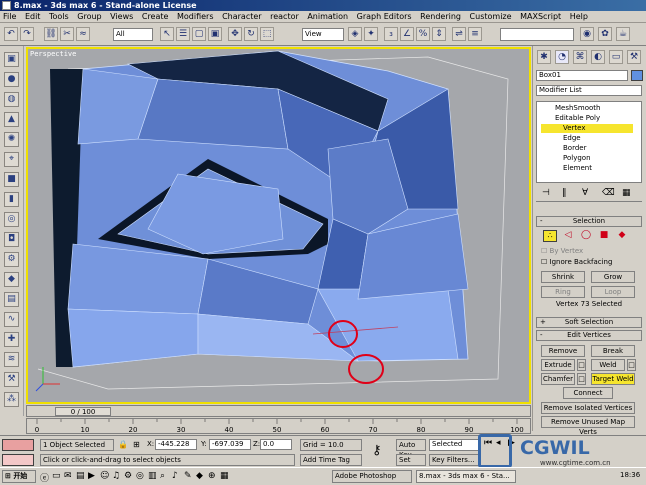 This screenshot has height=485, width=646. I want to click on start-button: ⊞ 开始, so click(19, 476).